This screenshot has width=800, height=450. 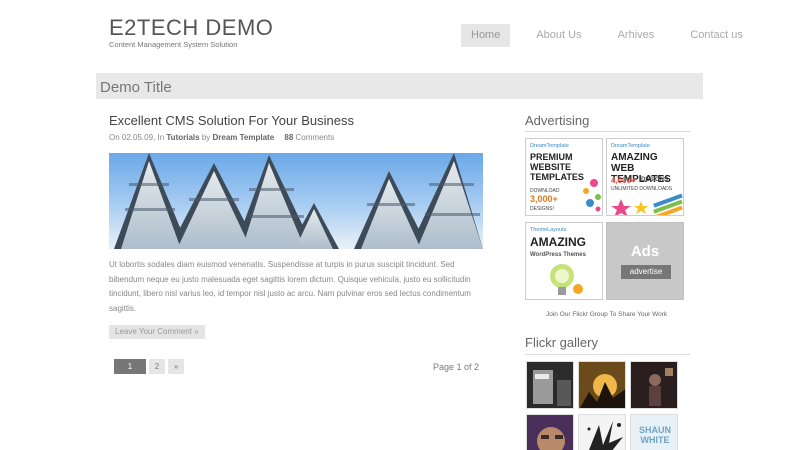 What do you see at coordinates (561, 342) in the screenshot?
I see `flickr-heading: Flickr gallery` at bounding box center [561, 342].